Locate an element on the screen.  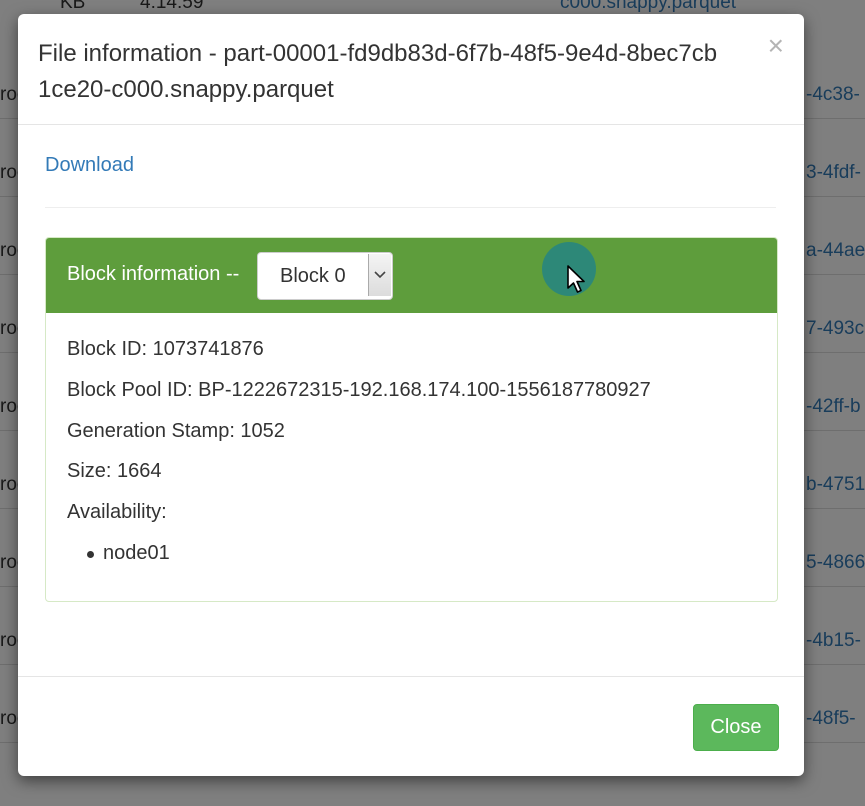
panel-heading: Block information -- Block 0 is located at coordinates (411, 275).